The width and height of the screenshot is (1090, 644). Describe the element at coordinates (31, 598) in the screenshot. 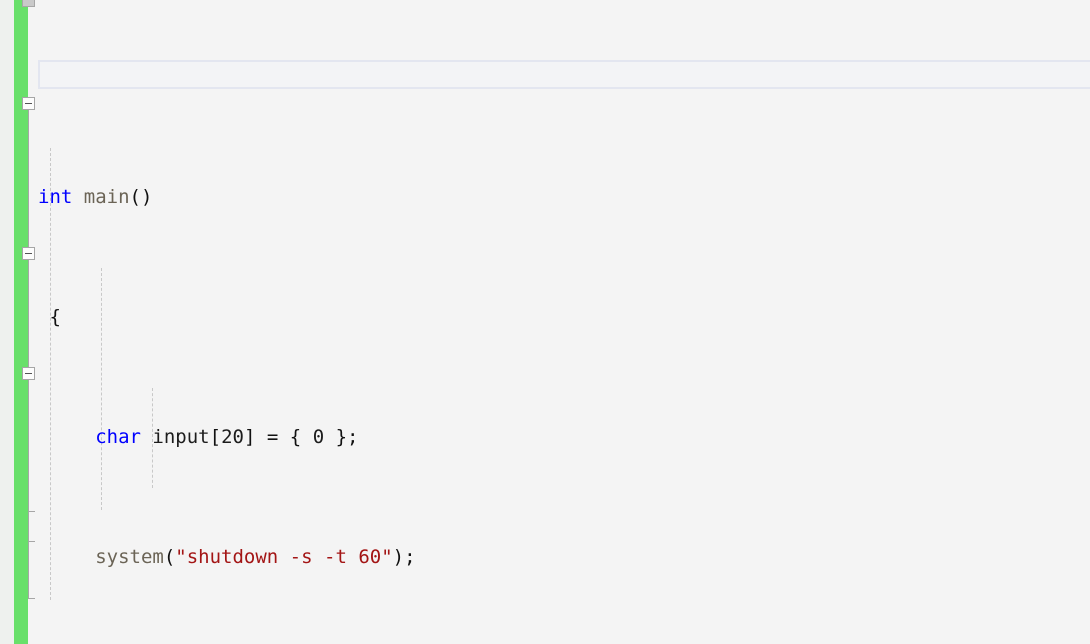

I see `fold-end-main` at that location.